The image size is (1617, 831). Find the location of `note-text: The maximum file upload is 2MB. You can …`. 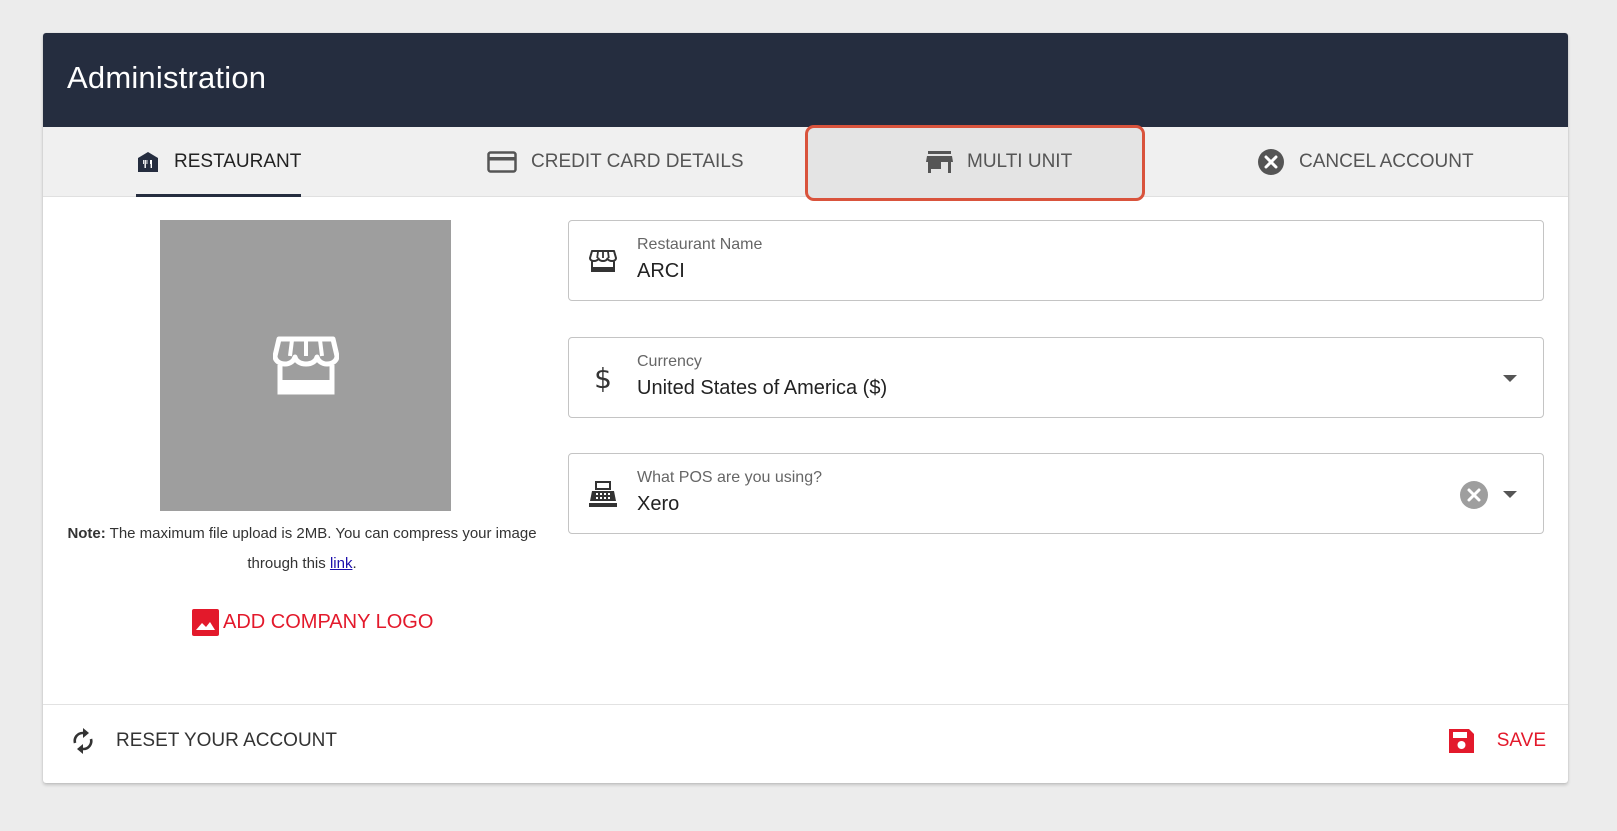

note-text: The maximum file upload is 2MB. You can … is located at coordinates (323, 548).